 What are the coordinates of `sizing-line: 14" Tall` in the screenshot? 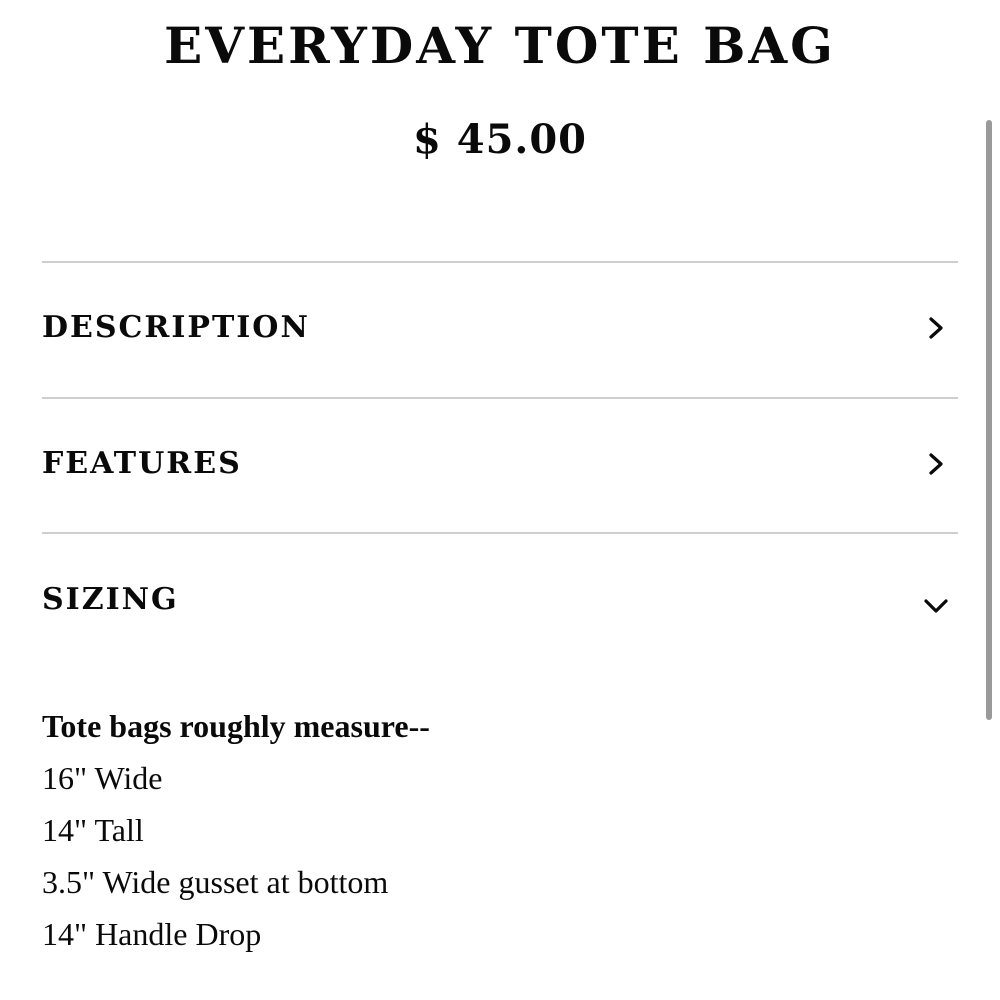 It's located at (93, 830).